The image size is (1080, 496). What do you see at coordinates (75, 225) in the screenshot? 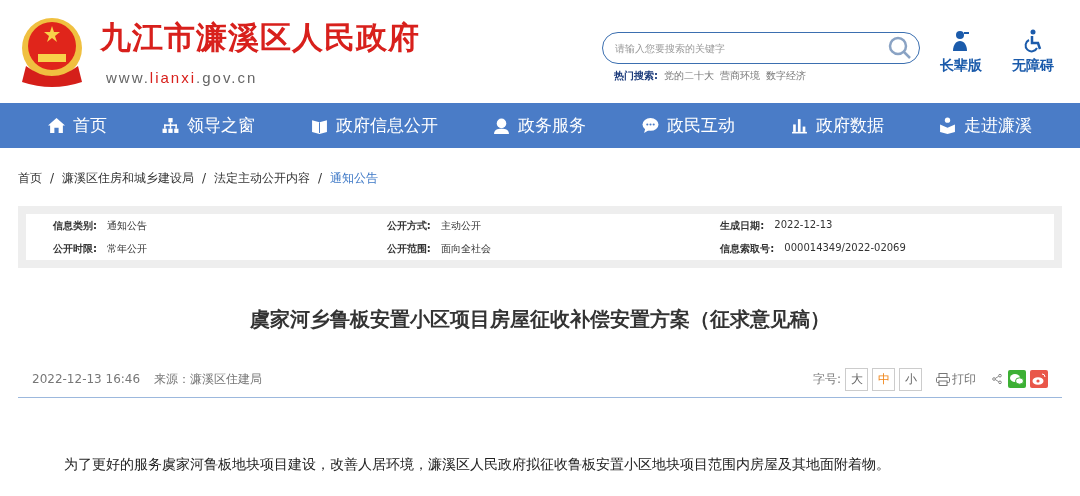
I see `info-label: 信息类别:` at bounding box center [75, 225].